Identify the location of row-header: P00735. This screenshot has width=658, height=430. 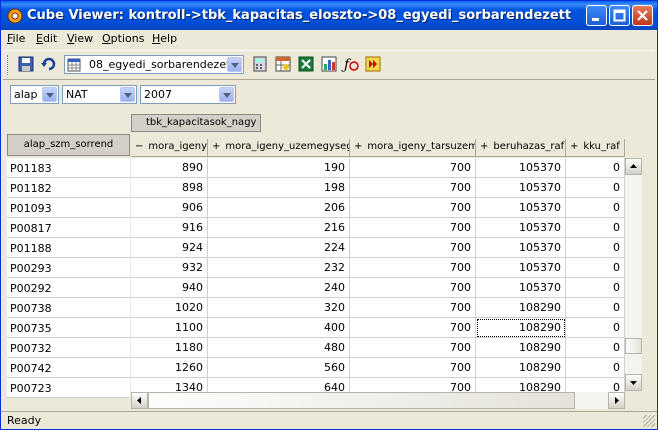
(68, 328).